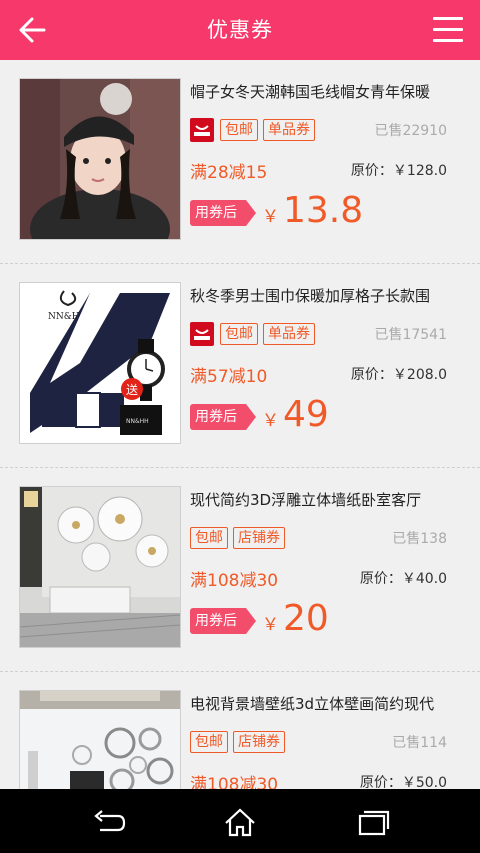 The image size is (480, 853). What do you see at coordinates (310, 92) in the screenshot?
I see `product-title: 帽子女冬天潮韩国毛线帽女青年保暖` at bounding box center [310, 92].